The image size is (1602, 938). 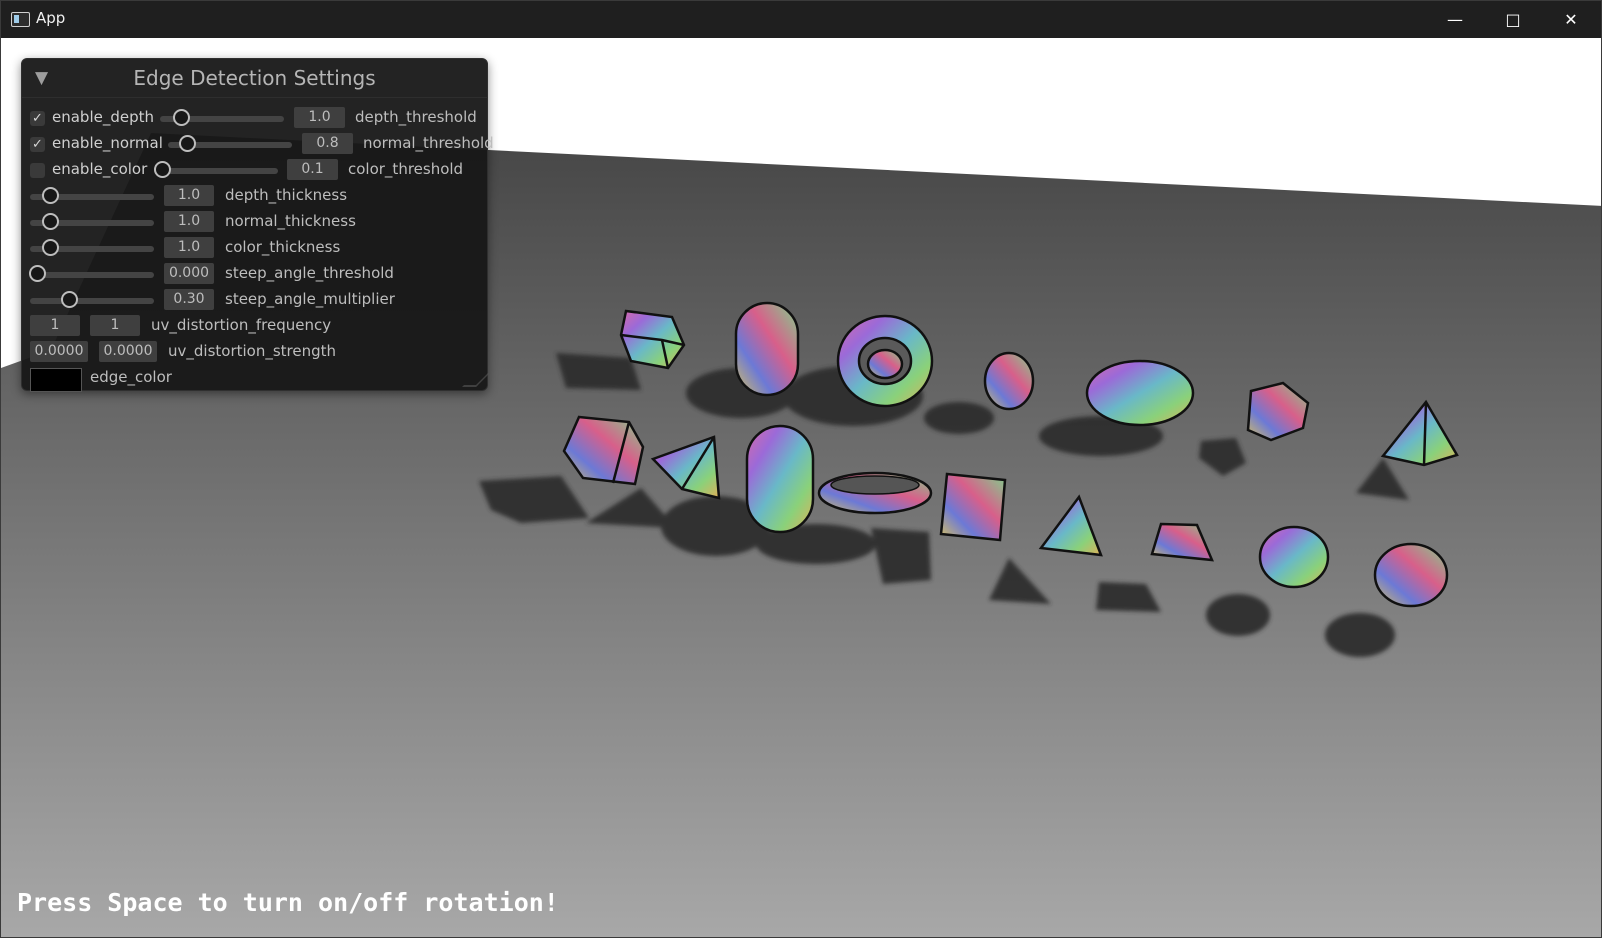 I want to click on title-bar: App — □ ✕, so click(x=801, y=19).